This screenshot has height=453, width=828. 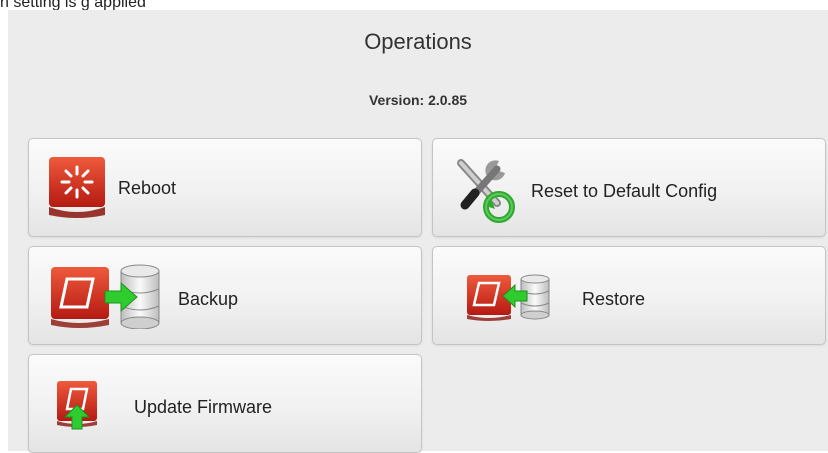 I want to click on version-label: Version: 2.0.85, so click(x=418, y=100).